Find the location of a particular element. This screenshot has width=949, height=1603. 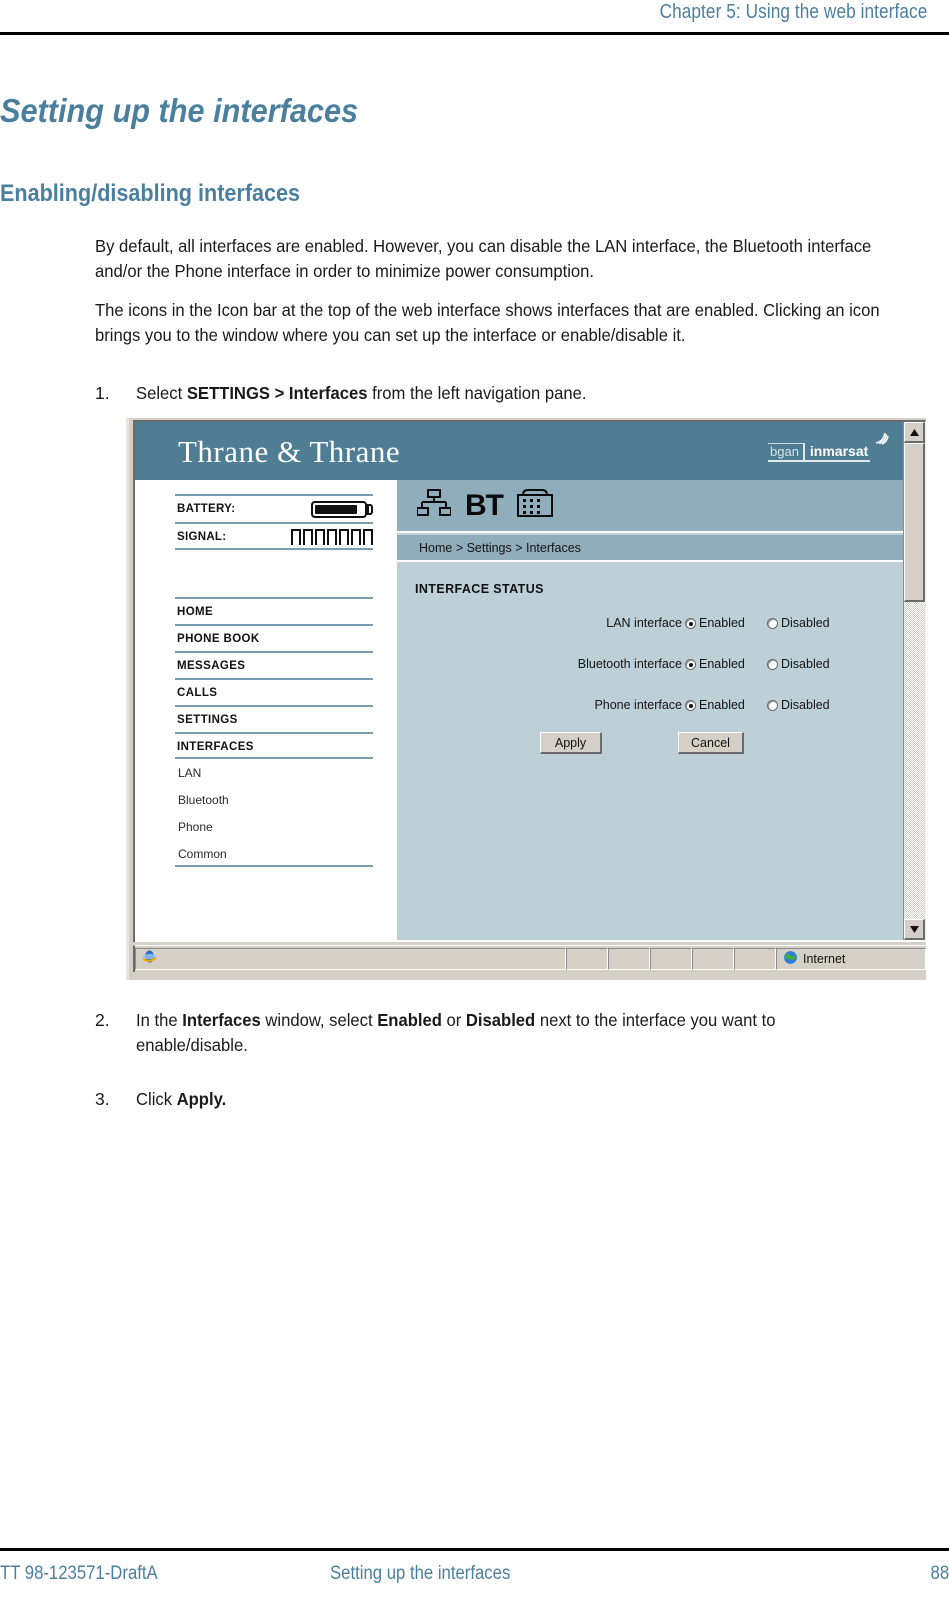

interface-row-2: Bluetooth interface Enabled Disabled is located at coordinates (651, 668).